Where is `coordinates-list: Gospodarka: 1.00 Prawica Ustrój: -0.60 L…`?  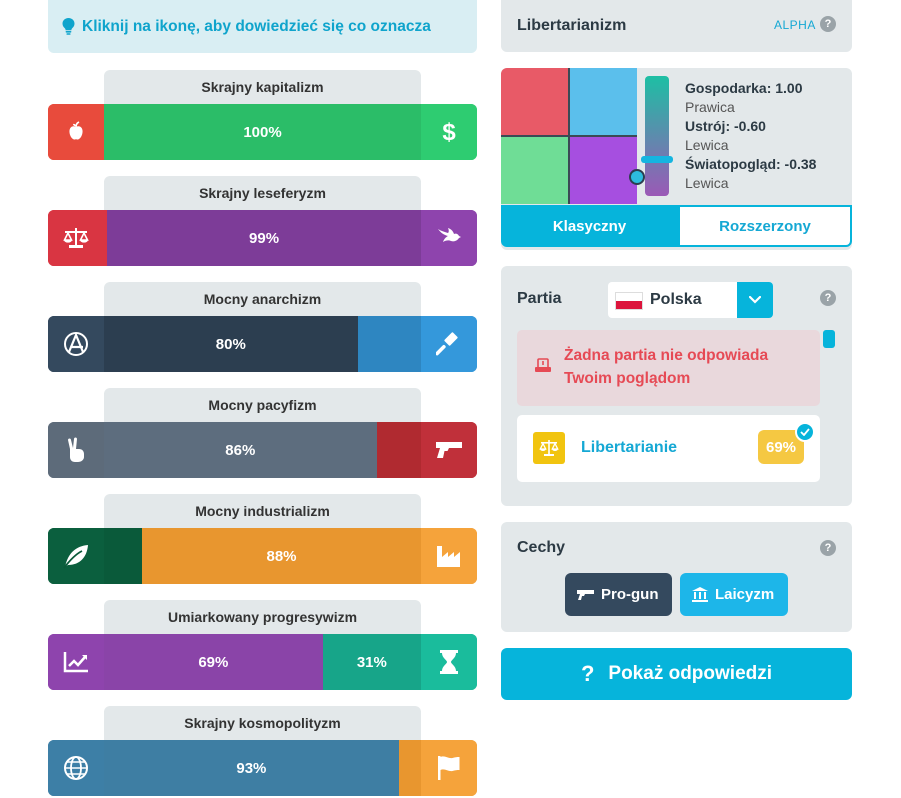
coordinates-list: Gospodarka: 1.00 Prawica Ustrój: -0.60 L… is located at coordinates (750, 136).